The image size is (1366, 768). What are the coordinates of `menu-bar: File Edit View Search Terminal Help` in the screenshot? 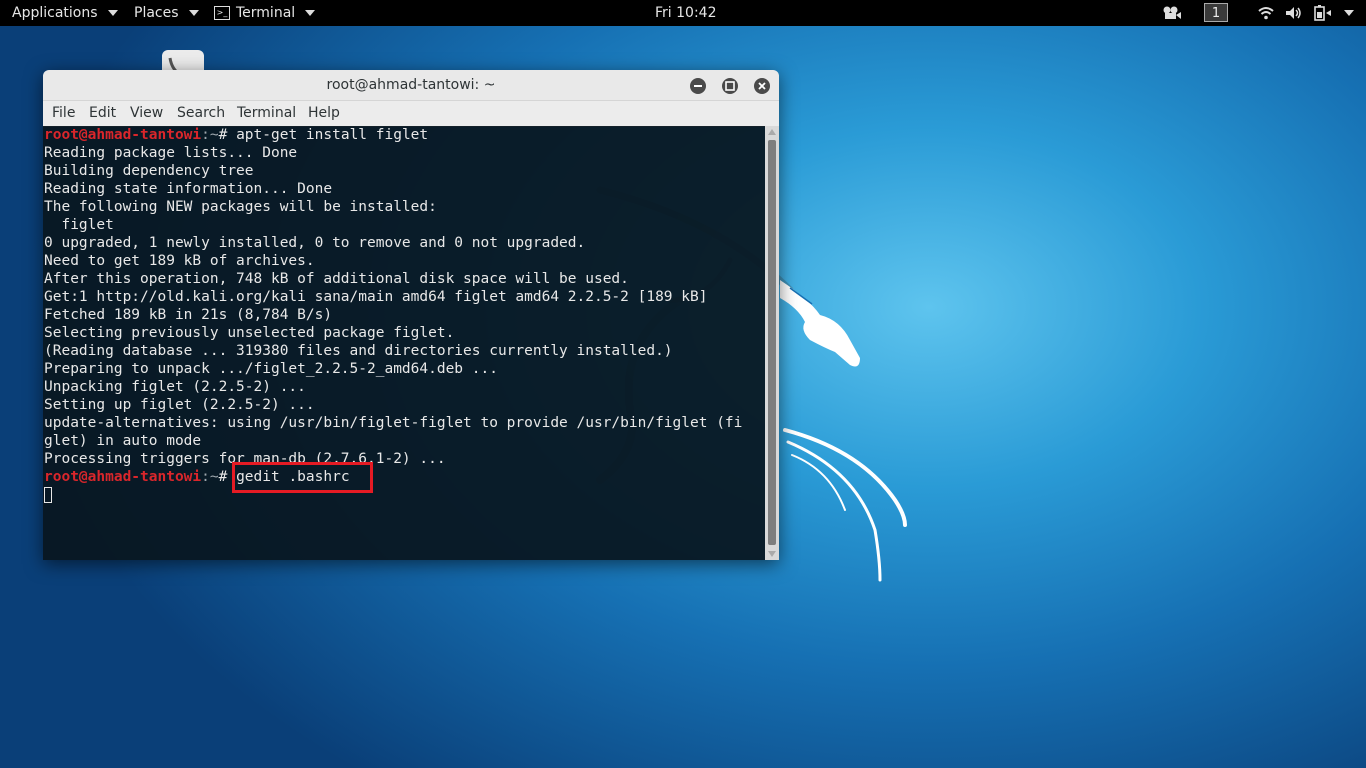 It's located at (411, 114).